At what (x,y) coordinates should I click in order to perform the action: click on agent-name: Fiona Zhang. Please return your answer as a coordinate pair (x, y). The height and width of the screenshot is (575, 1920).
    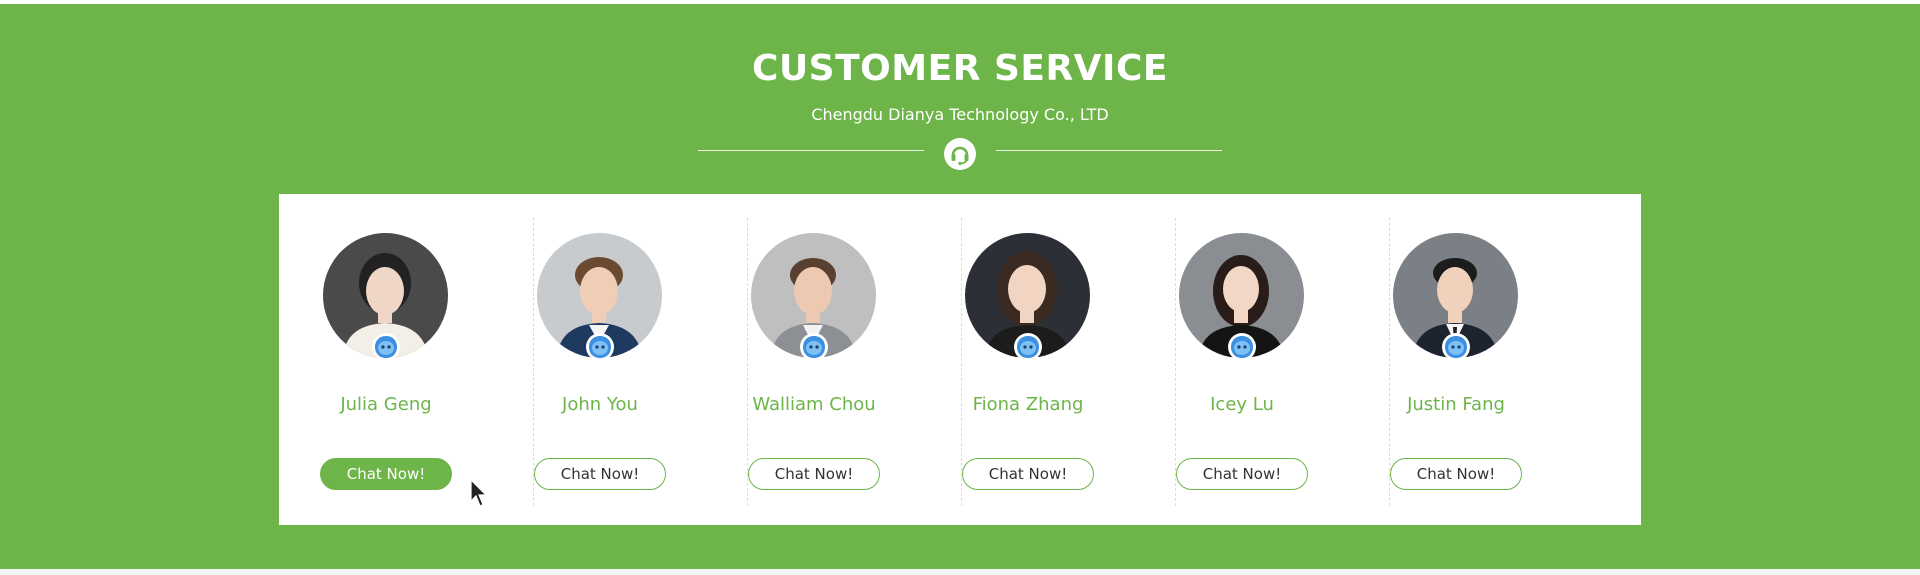
    Looking at the image, I should click on (1028, 404).